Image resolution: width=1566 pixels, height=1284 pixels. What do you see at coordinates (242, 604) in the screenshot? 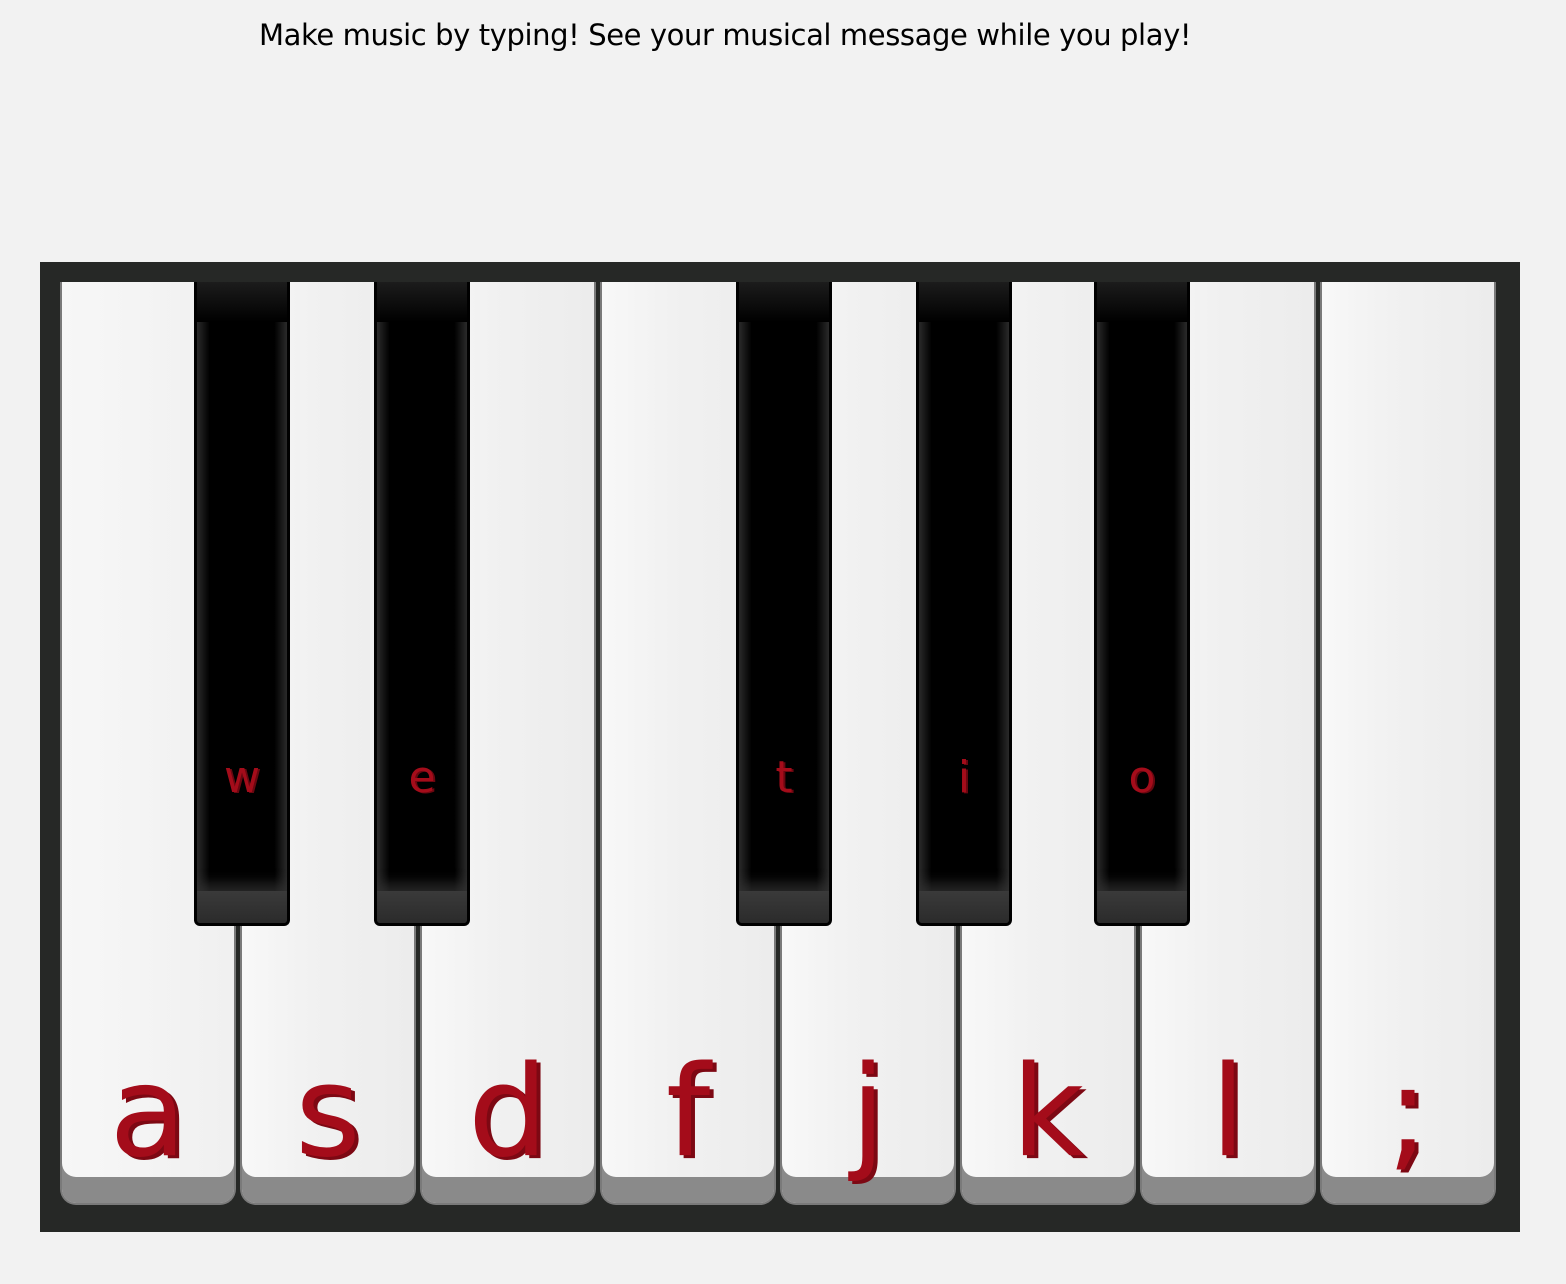
I see `black-key-w: w` at bounding box center [242, 604].